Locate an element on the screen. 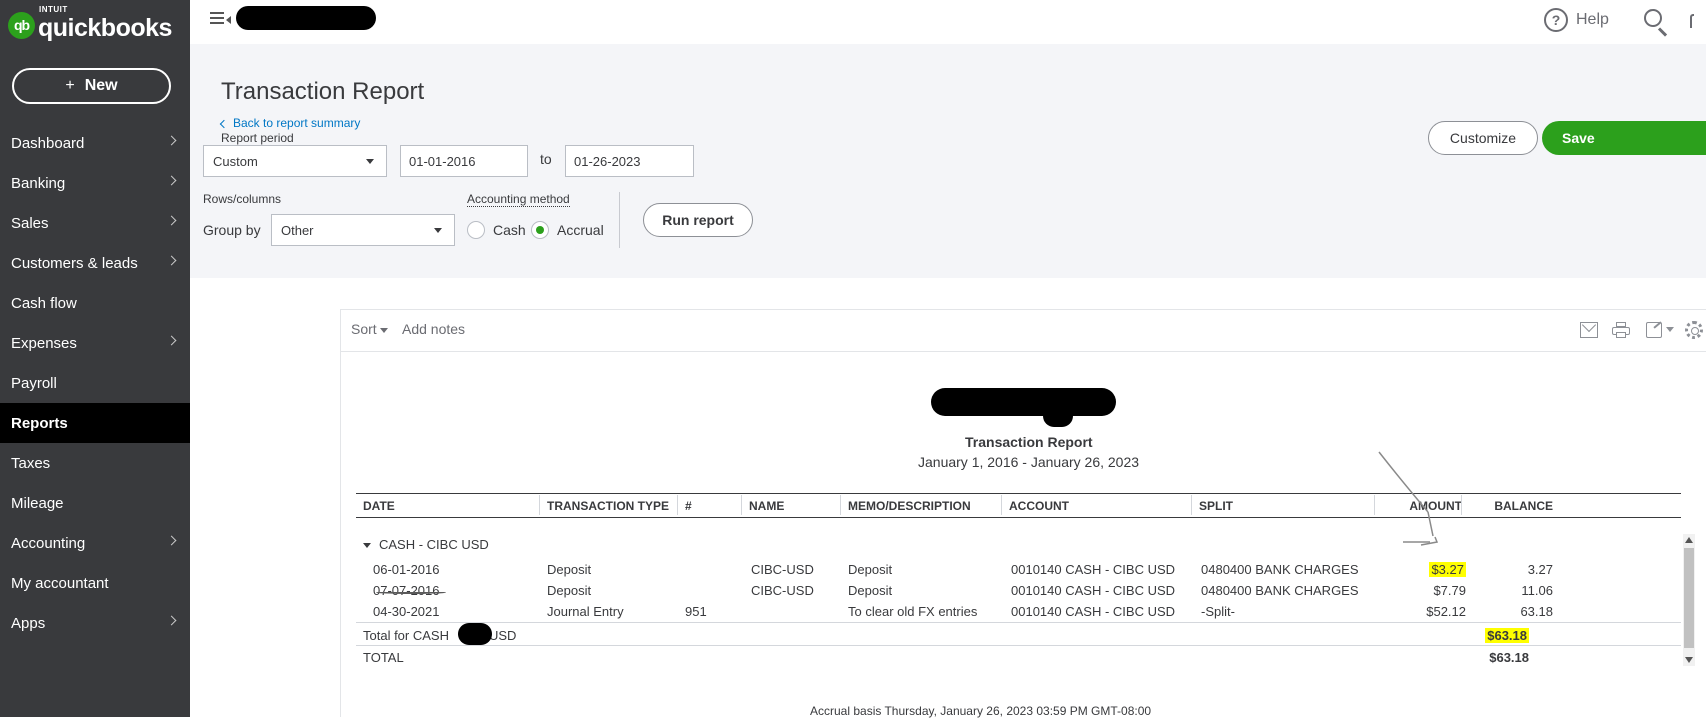  new-button: + New is located at coordinates (91, 86).